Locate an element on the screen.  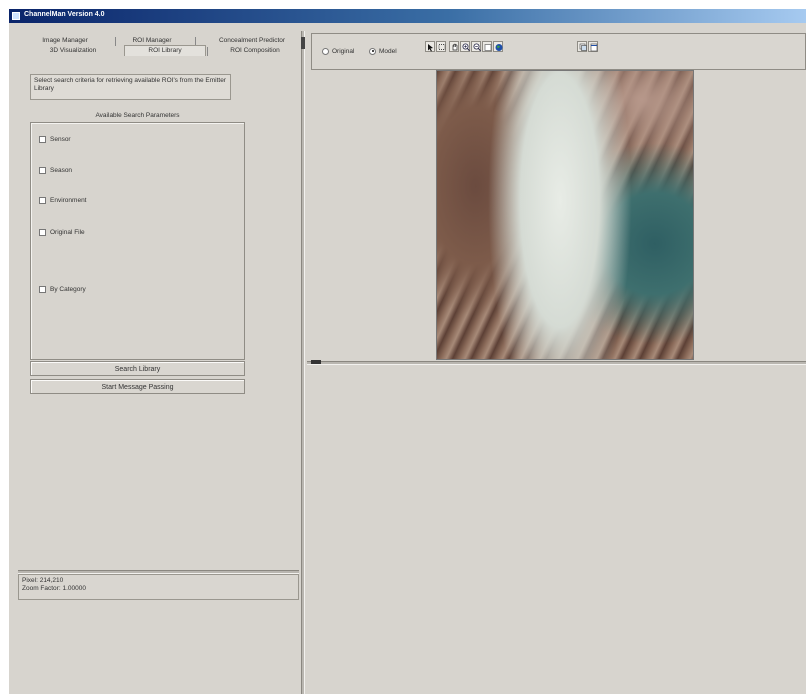
tab-3d-visualization: 3D Visualization is located at coordinates (73, 51).